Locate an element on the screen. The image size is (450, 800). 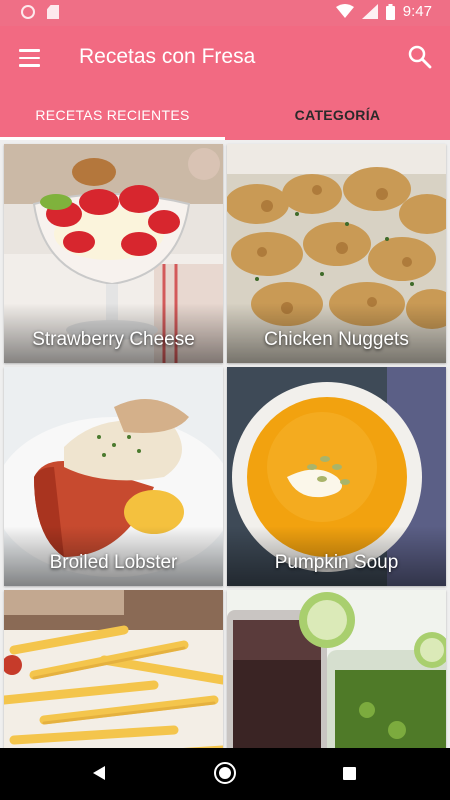
recipe-card-chicken-nuggets: Chicken Nuggets is located at coordinates (336, 253).